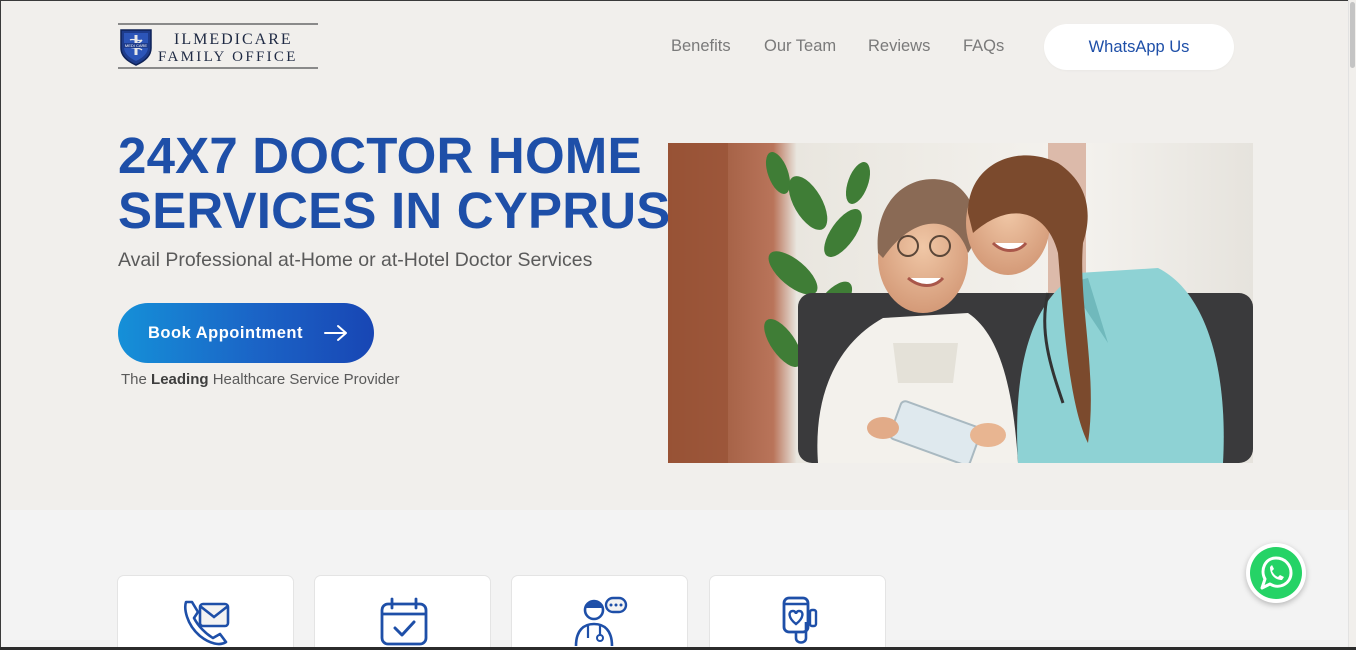 This screenshot has width=1356, height=650. I want to click on scrollbar-thumb, so click(1352, 35).